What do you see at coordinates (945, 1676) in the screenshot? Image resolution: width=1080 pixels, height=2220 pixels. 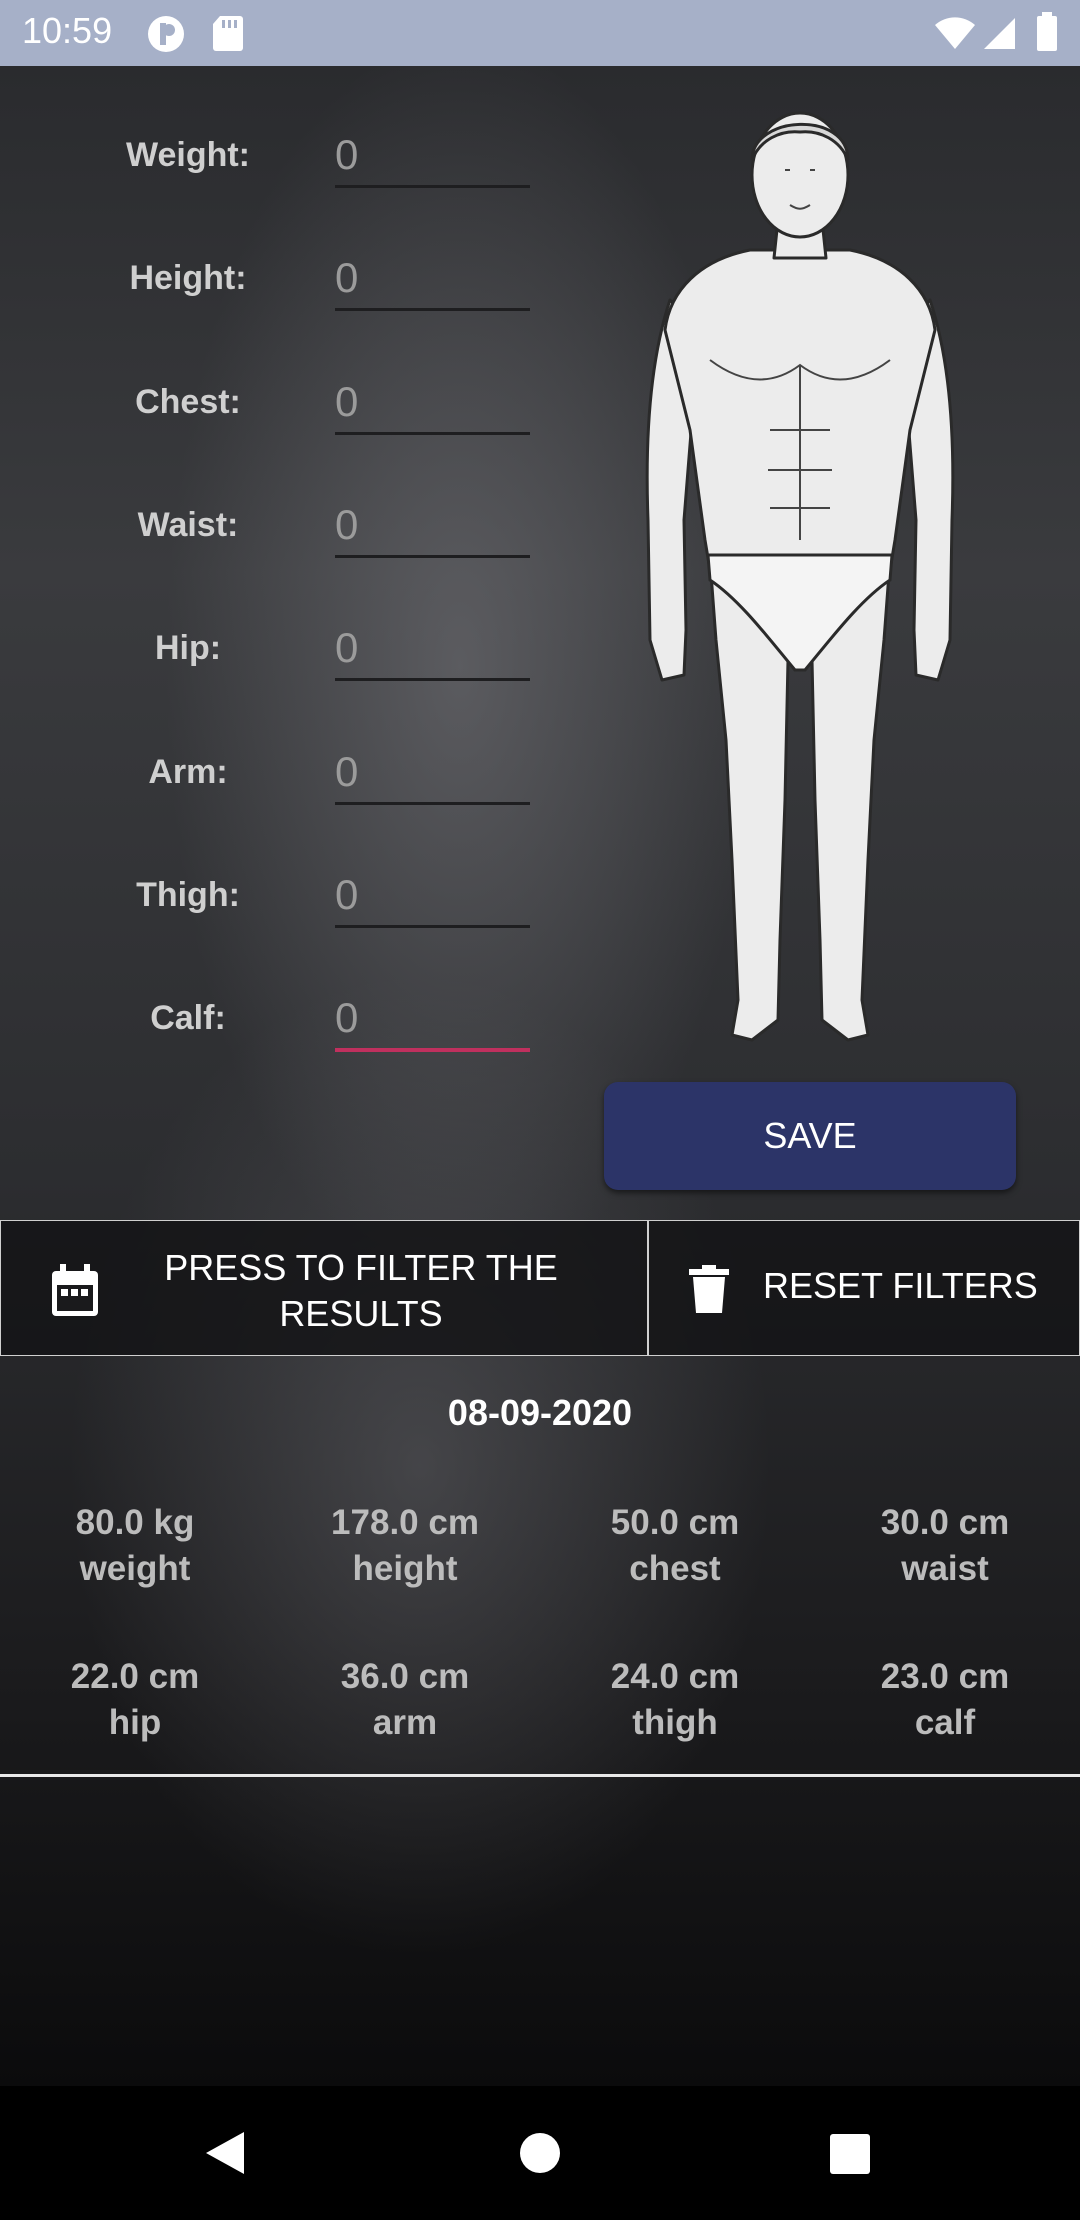 I see `record-value: 23.0 cm` at bounding box center [945, 1676].